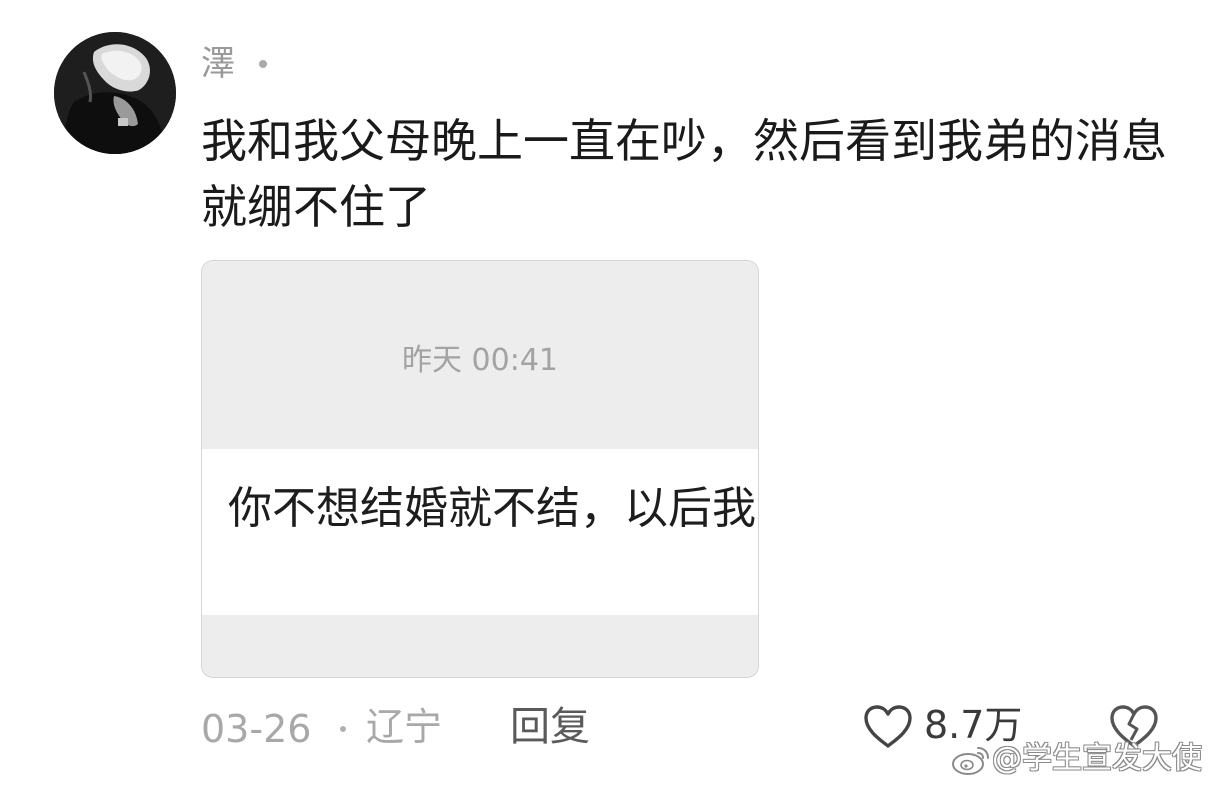  Describe the element at coordinates (263, 64) in the screenshot. I see `separator-dot` at that location.